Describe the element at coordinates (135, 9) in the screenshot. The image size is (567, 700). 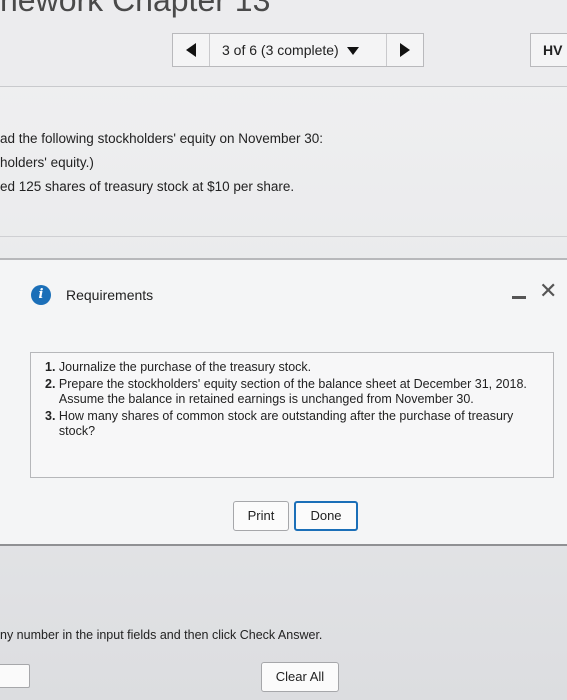
I see `chapter-title: nework Chapter 13` at that location.